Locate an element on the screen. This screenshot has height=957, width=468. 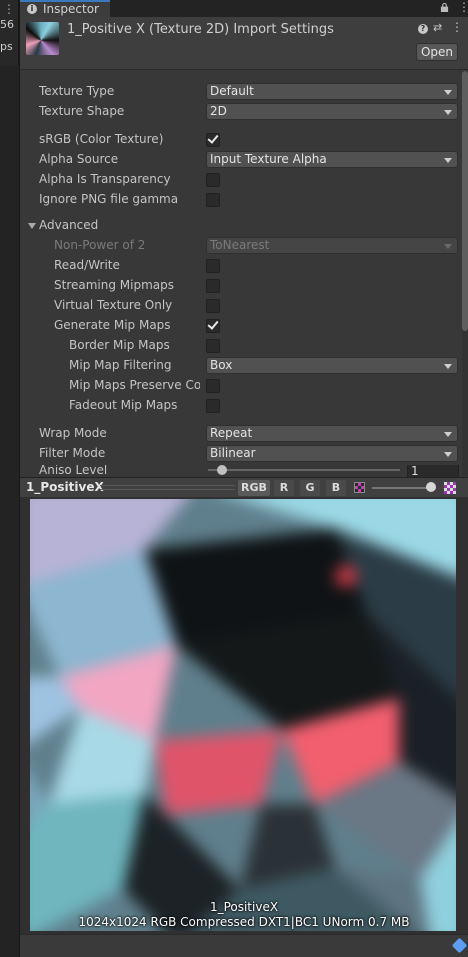
texture-type-row: Texture Type Default is located at coordinates (240, 92).